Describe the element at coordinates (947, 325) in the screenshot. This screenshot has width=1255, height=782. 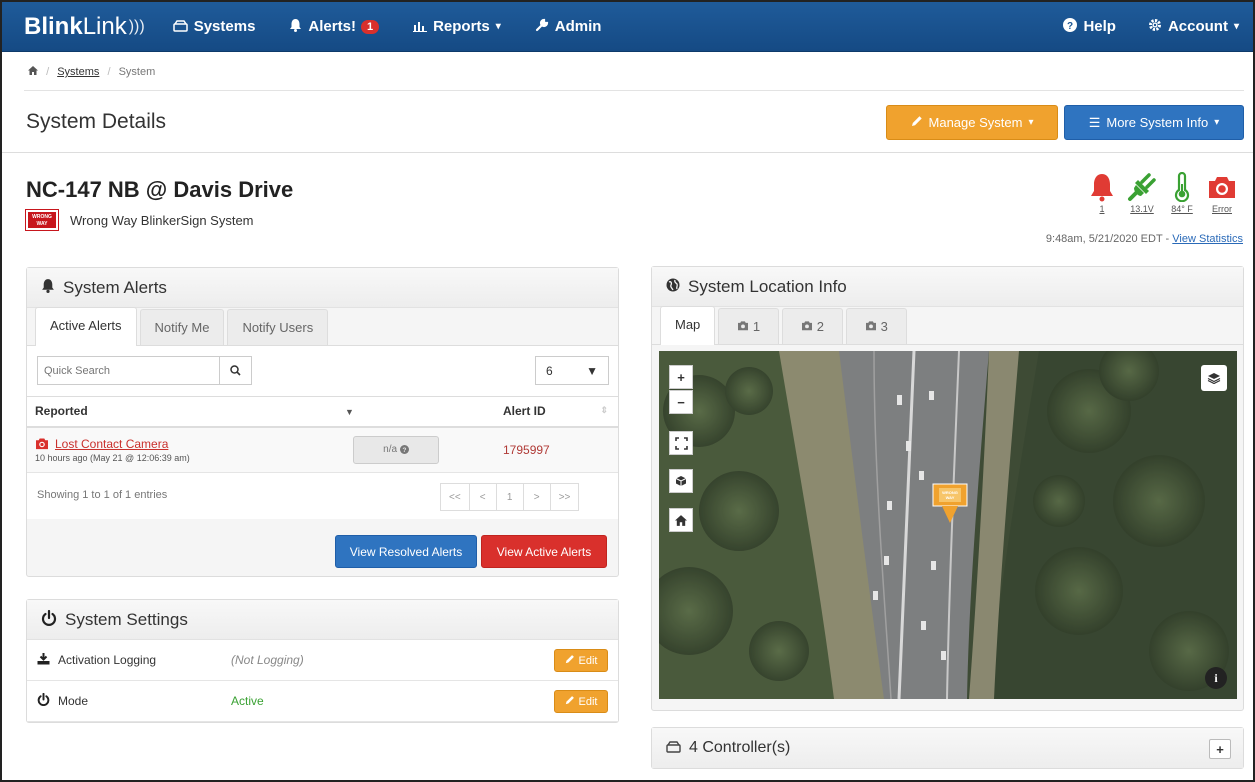
I see `location-tabs: Map 1 2 3` at that location.